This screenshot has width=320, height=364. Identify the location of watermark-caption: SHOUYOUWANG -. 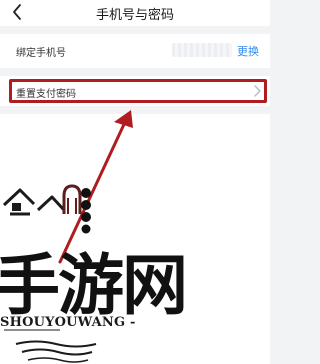
(68, 322).